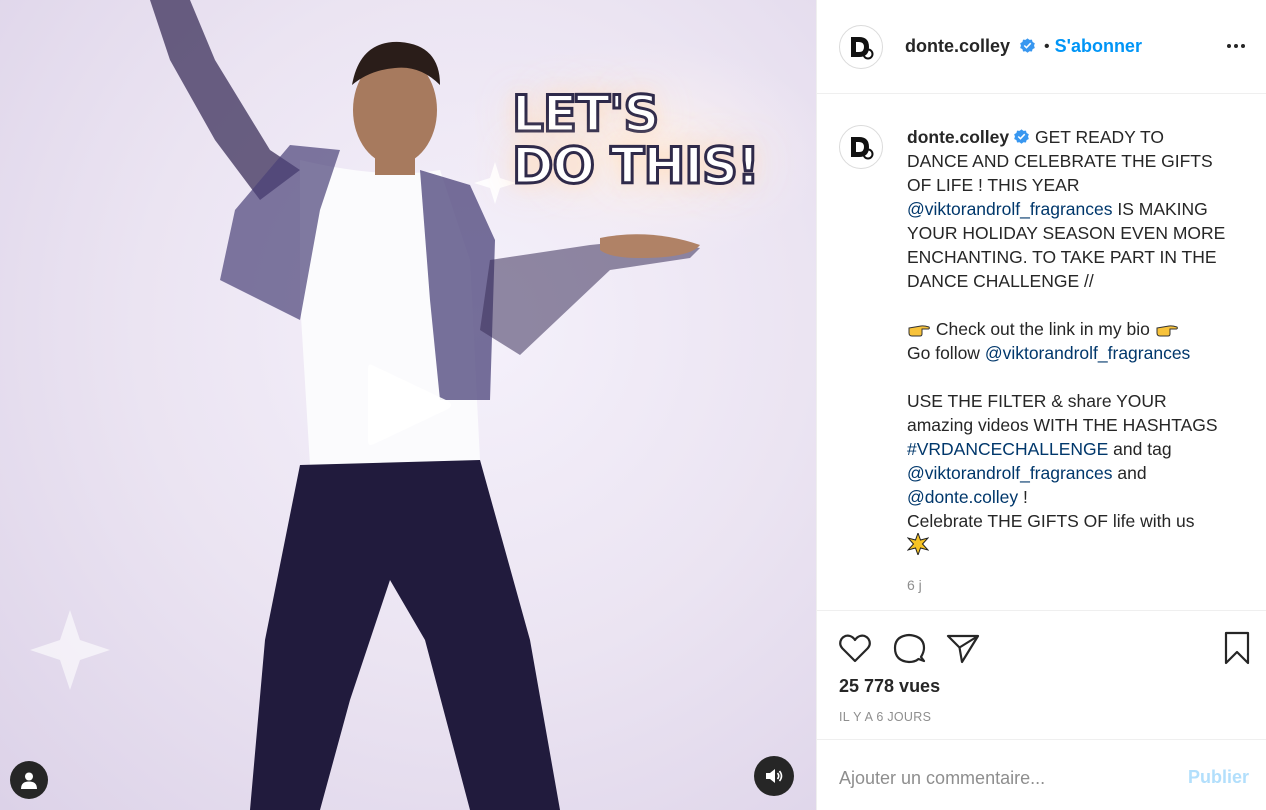  I want to click on caption-avatar, so click(861, 147).